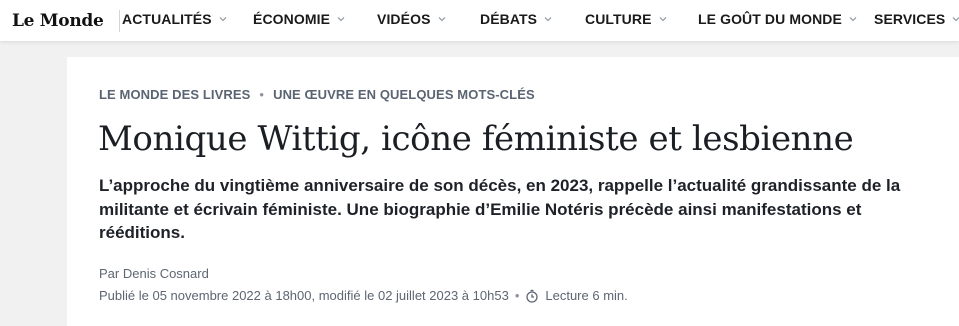  What do you see at coordinates (167, 19) in the screenshot?
I see `nav-item-label: ACTUALITÉS` at bounding box center [167, 19].